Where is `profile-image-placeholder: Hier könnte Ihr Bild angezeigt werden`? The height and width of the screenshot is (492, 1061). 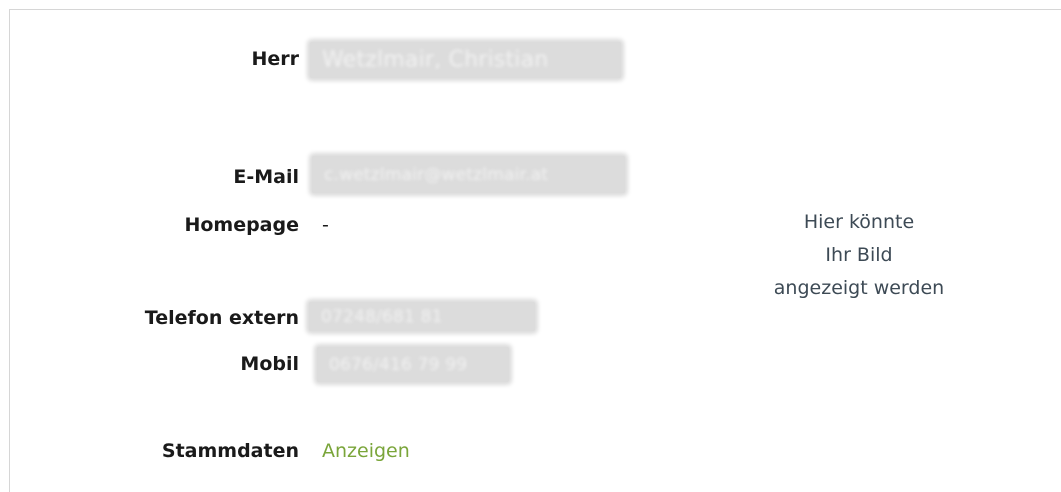
profile-image-placeholder: Hier könnte Ihr Bild angezeigt werden is located at coordinates (859, 255).